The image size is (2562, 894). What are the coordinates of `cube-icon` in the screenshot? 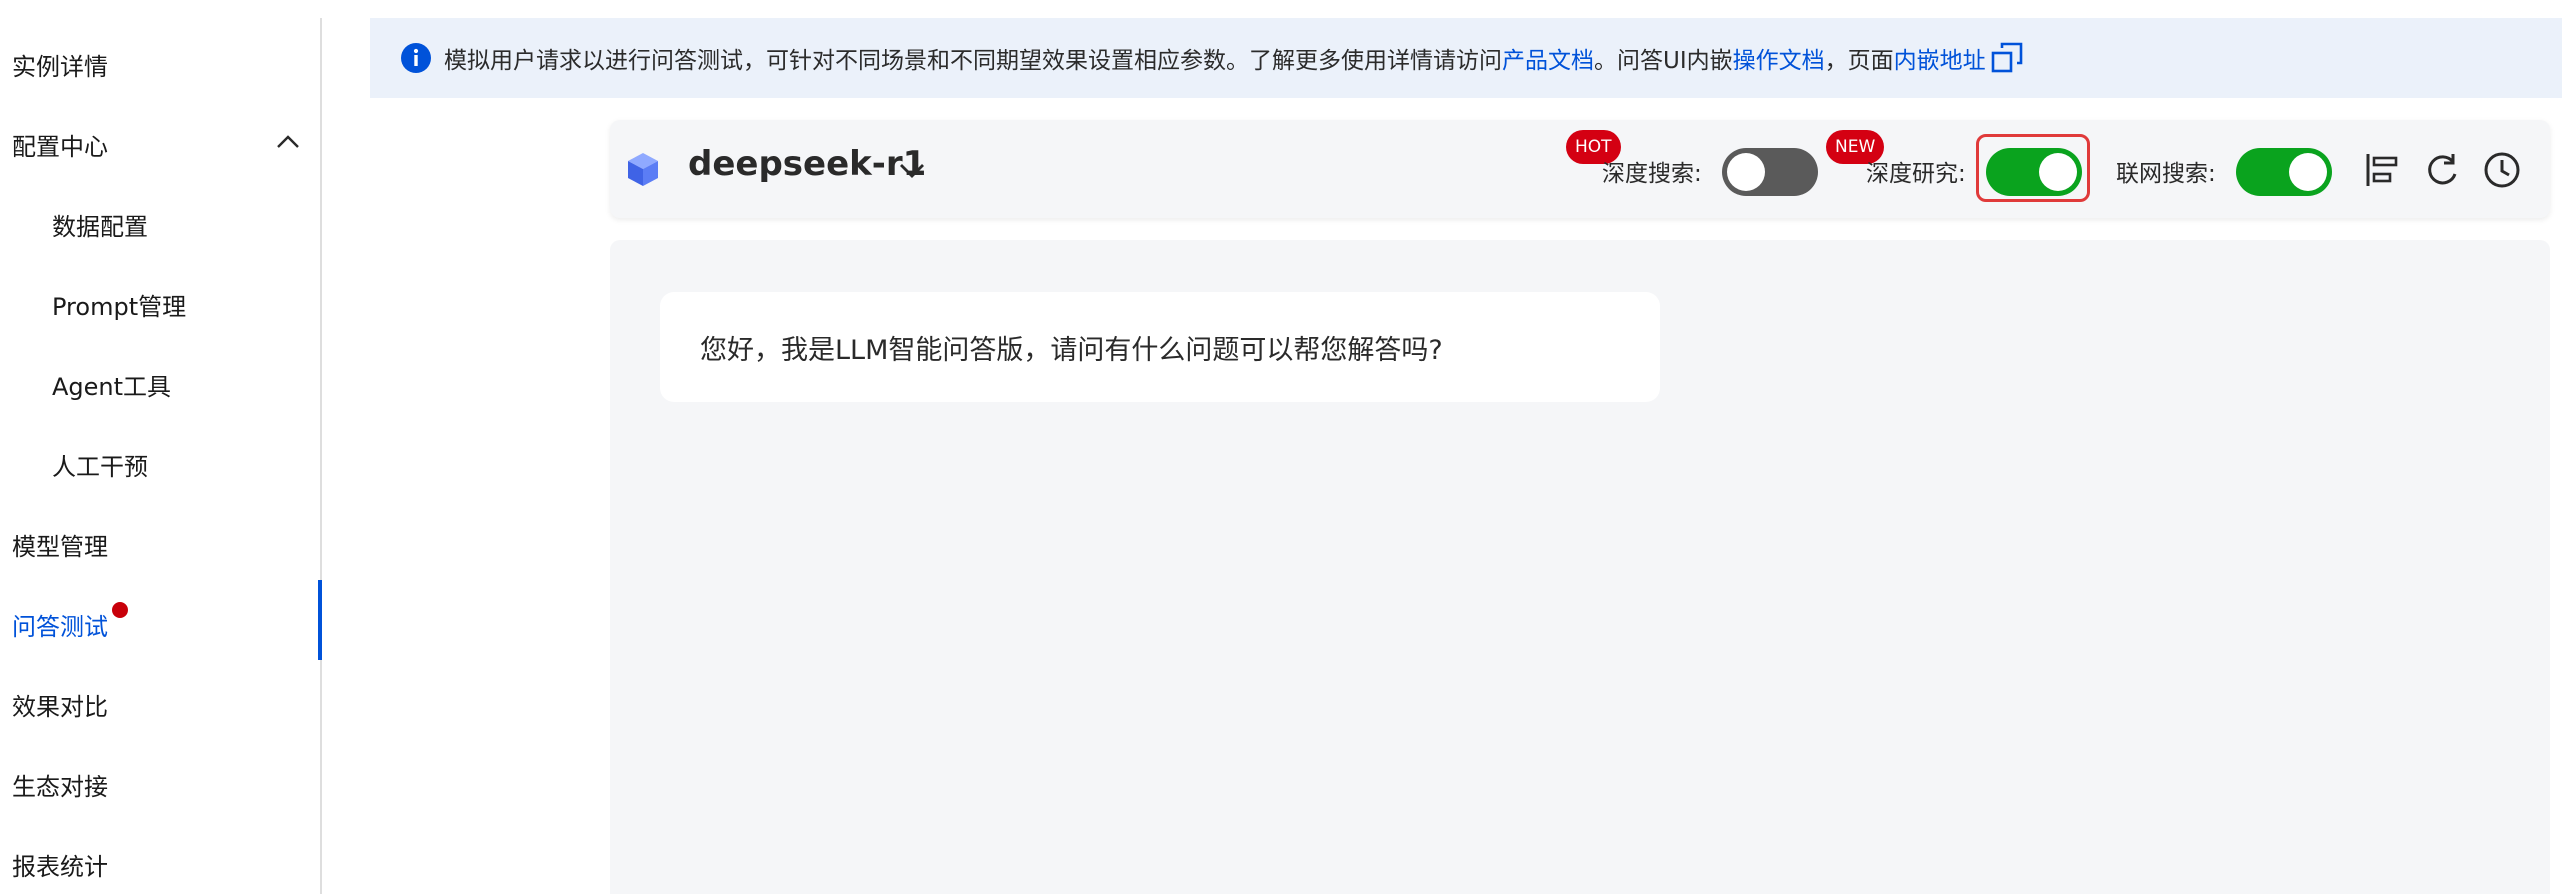 It's located at (643, 169).